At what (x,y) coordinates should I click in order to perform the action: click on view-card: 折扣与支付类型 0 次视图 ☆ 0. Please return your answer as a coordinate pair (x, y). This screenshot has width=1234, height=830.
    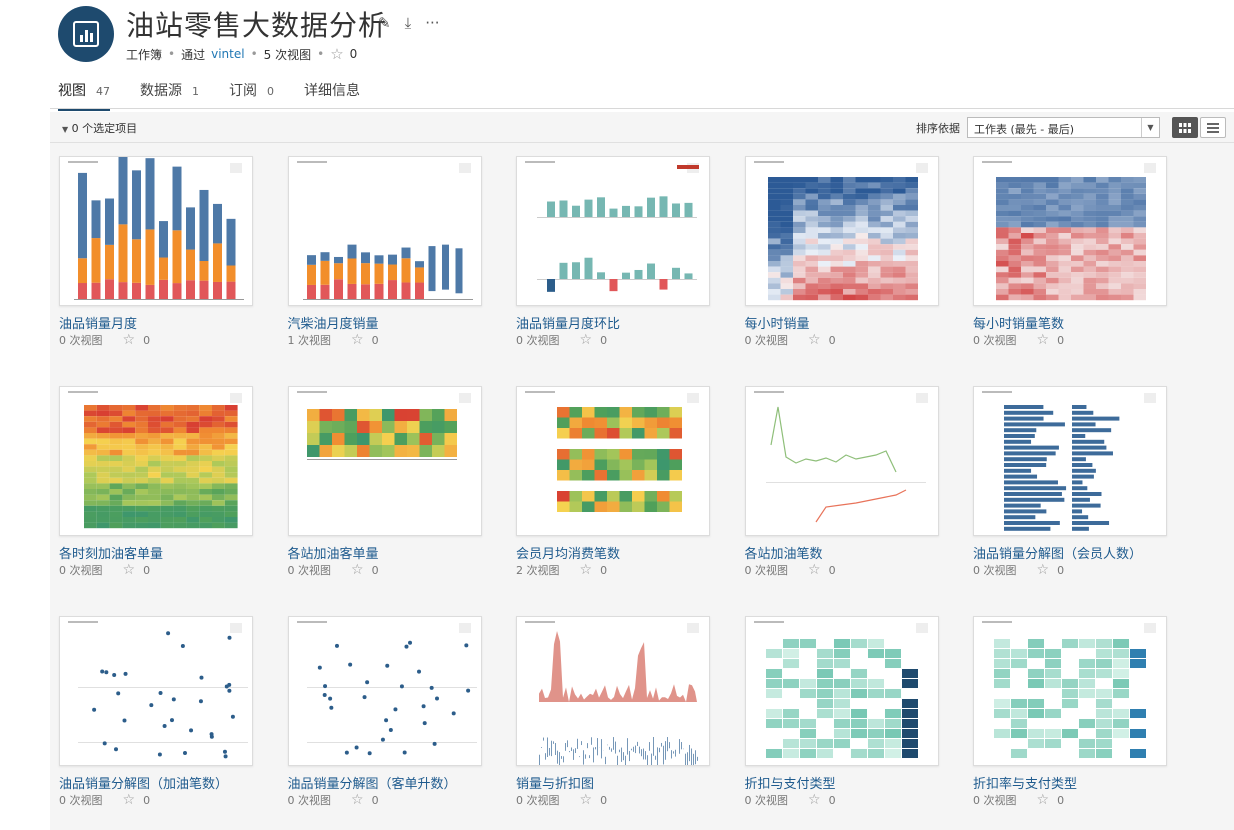
    Looking at the image, I should click on (844, 712).